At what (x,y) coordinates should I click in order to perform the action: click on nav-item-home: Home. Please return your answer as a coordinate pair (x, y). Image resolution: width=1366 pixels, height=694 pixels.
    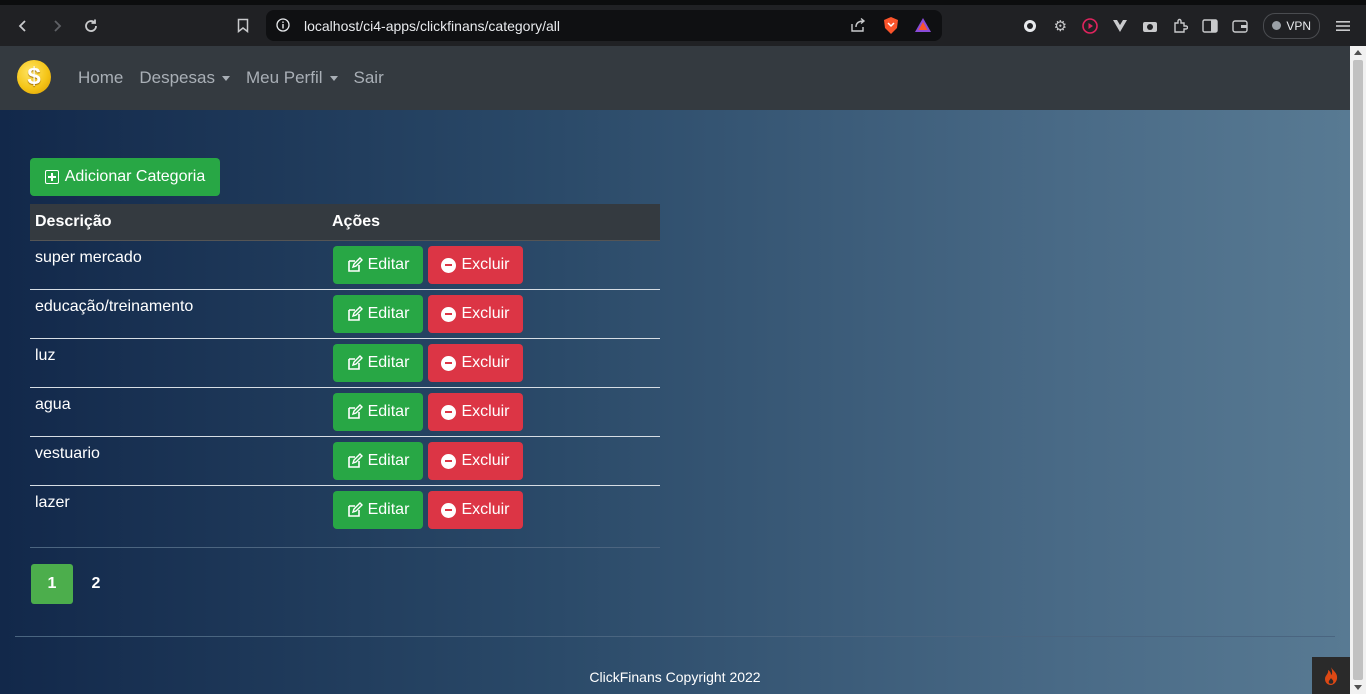
    Looking at the image, I should click on (100, 78).